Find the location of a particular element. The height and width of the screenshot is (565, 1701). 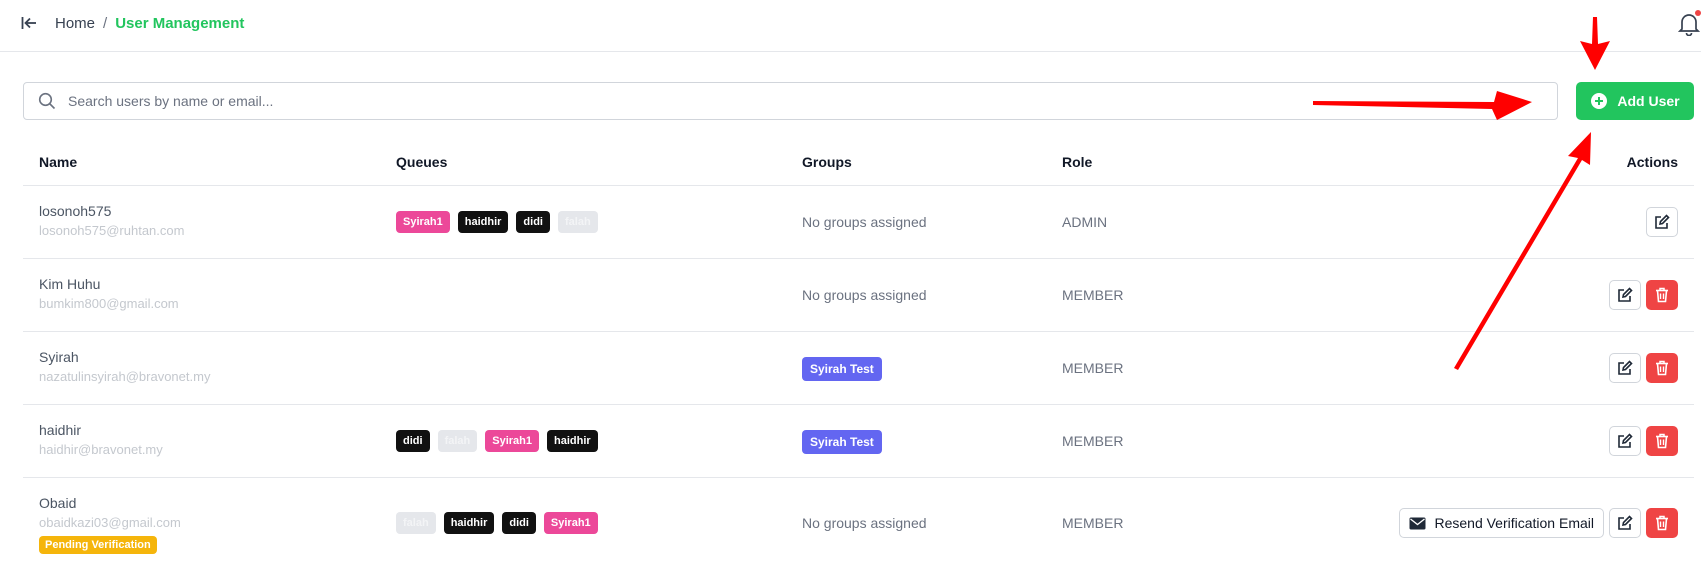

column-header-name: Name is located at coordinates (58, 162).